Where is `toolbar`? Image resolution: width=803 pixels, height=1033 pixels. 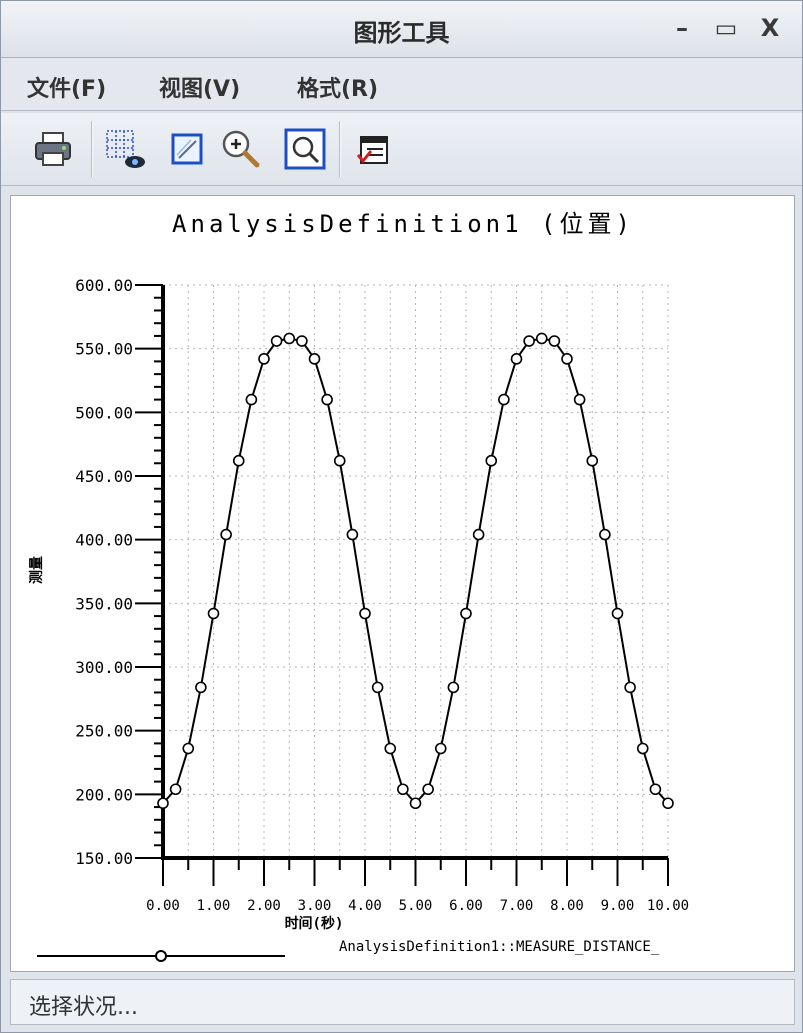
toolbar is located at coordinates (401, 149).